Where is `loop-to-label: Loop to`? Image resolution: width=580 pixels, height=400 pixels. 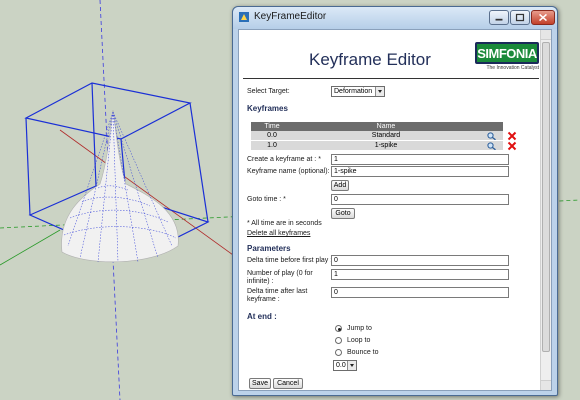
loop-to-label: Loop to is located at coordinates (359, 340).